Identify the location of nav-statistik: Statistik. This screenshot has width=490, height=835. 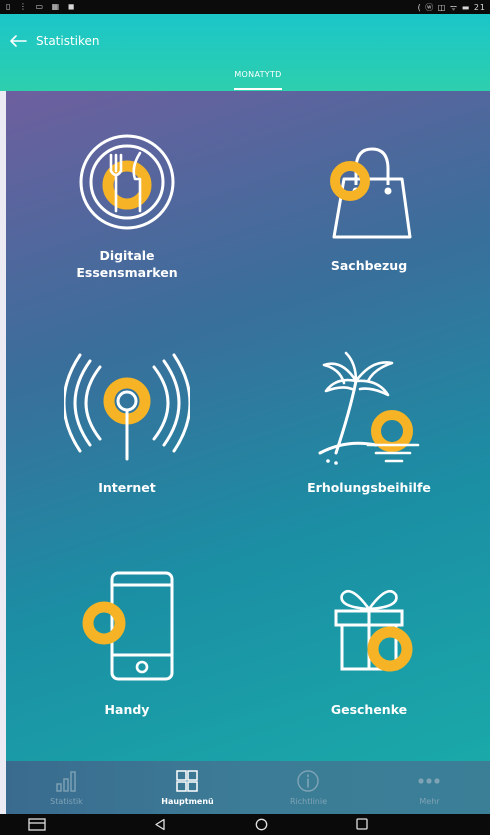
(66, 787).